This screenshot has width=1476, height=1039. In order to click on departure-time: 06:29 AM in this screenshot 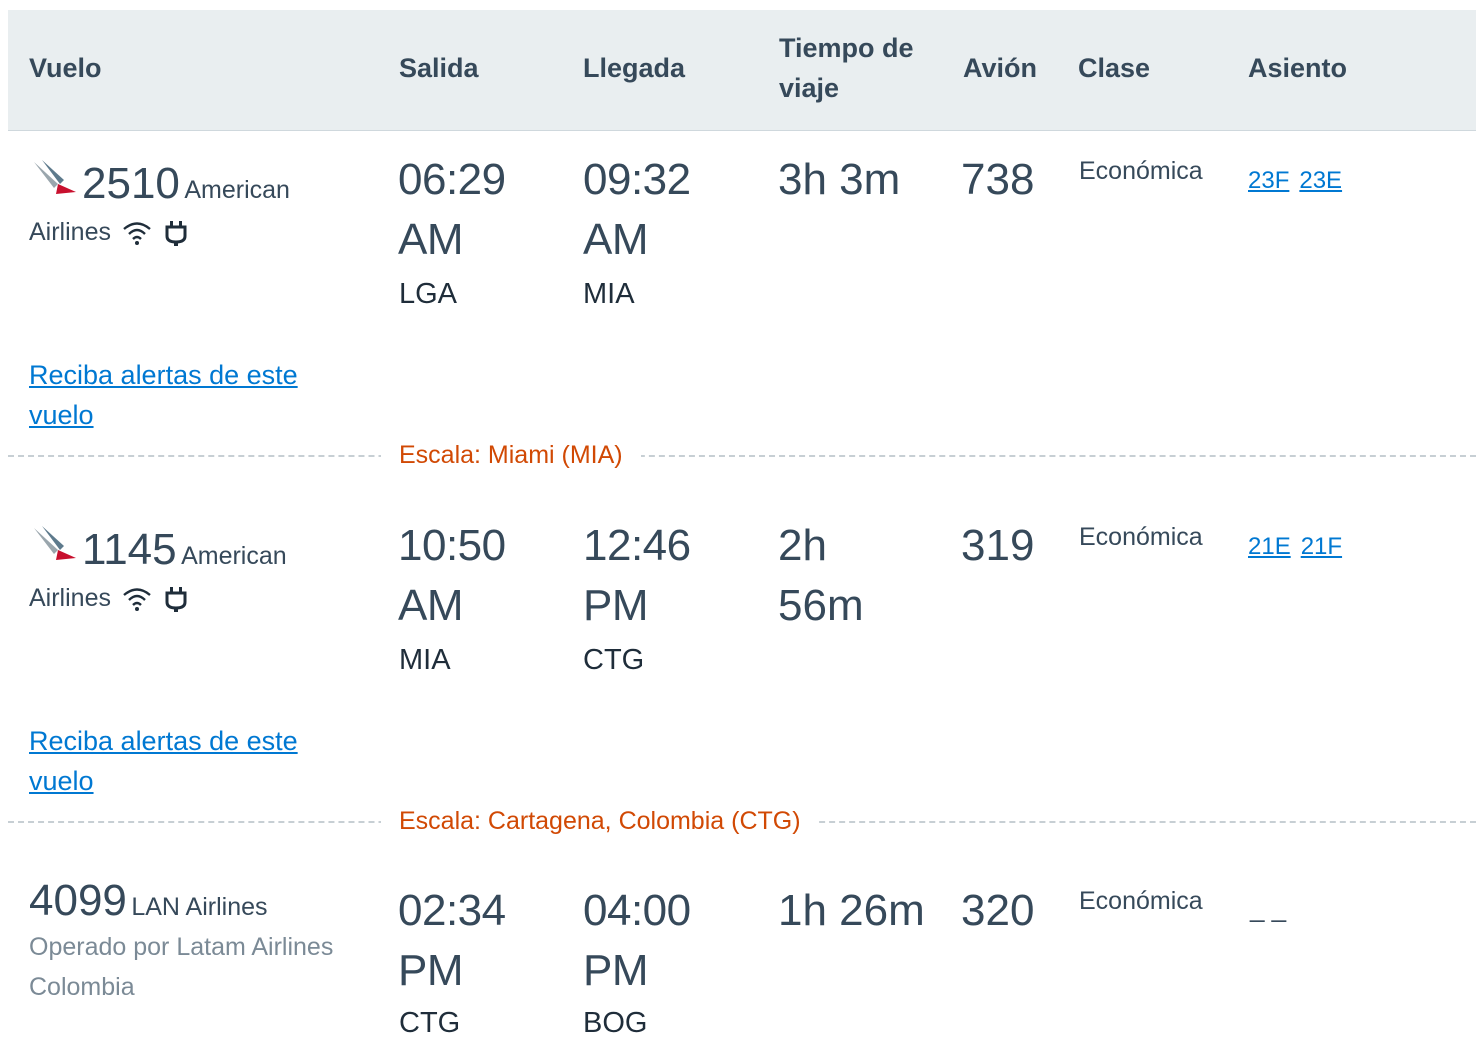, I will do `click(452, 210)`.